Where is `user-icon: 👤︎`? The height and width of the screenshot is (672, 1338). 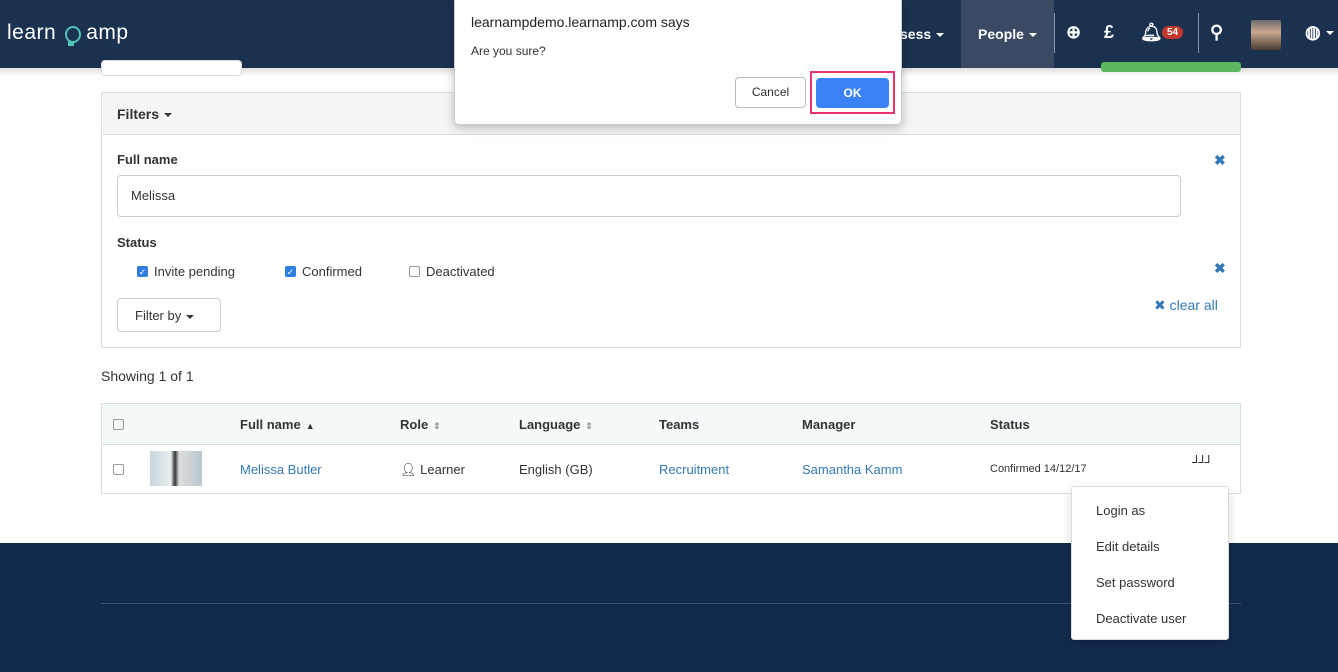
user-icon: 👤︎ is located at coordinates (408, 469).